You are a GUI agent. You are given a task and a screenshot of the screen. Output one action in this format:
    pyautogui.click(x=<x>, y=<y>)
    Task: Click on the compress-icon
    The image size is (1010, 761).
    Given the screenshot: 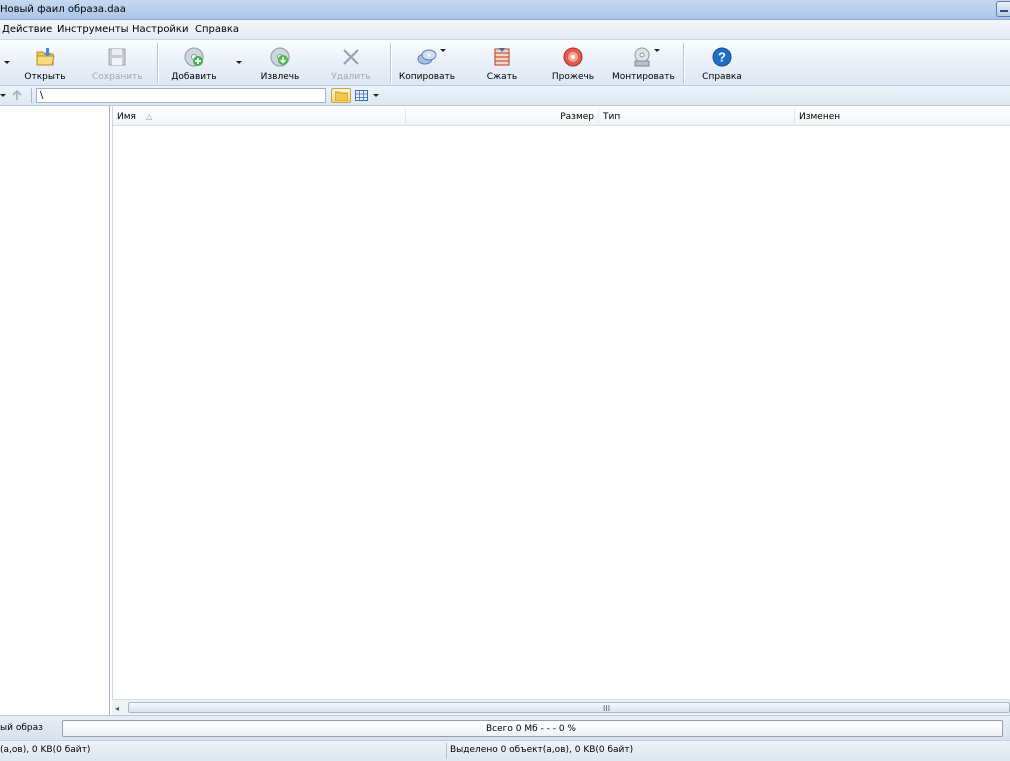 What is the action you would take?
    pyautogui.click(x=502, y=57)
    